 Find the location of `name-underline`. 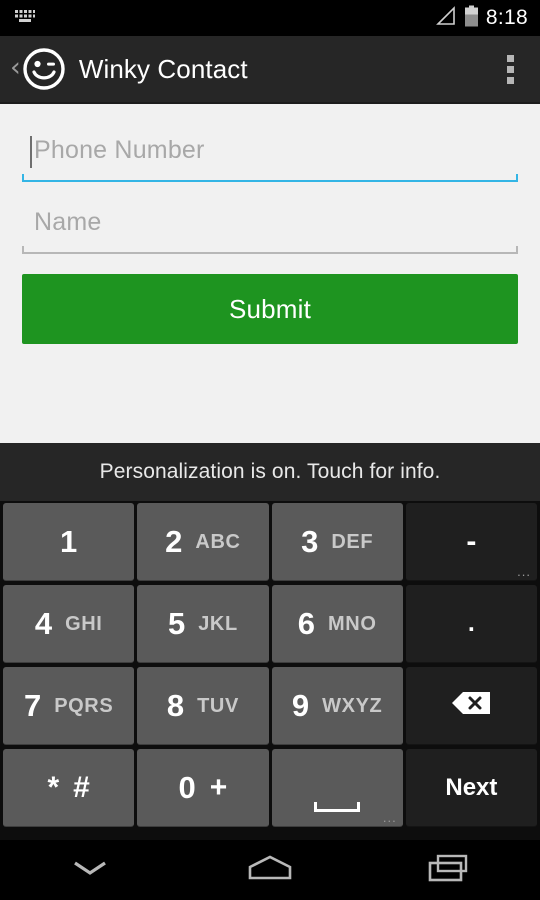

name-underline is located at coordinates (270, 250).